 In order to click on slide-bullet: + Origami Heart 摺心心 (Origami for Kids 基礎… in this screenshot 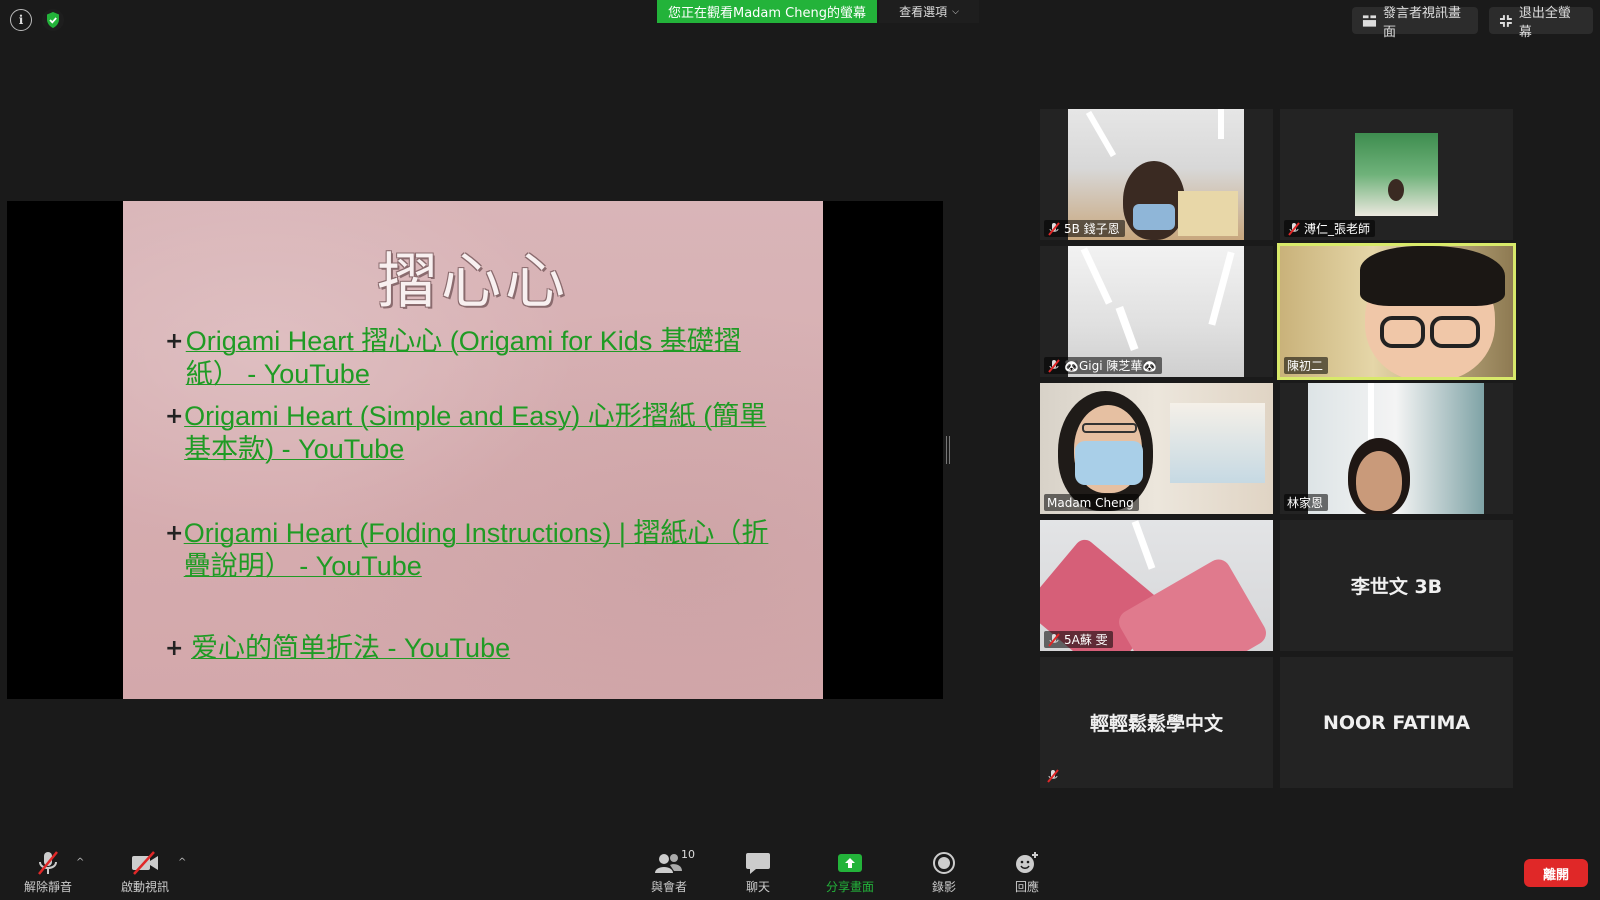, I will do `click(470, 358)`.